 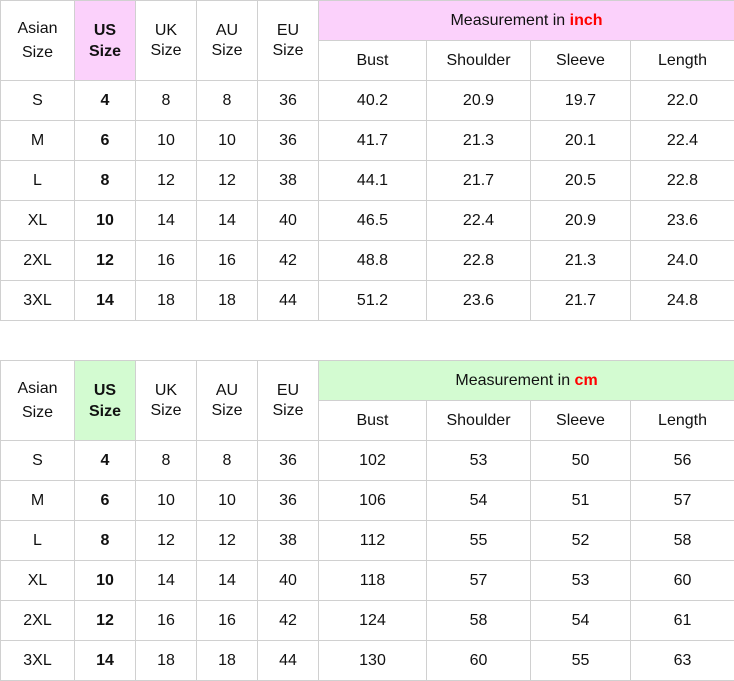 I want to click on measurement-unit: cm, so click(x=586, y=380).